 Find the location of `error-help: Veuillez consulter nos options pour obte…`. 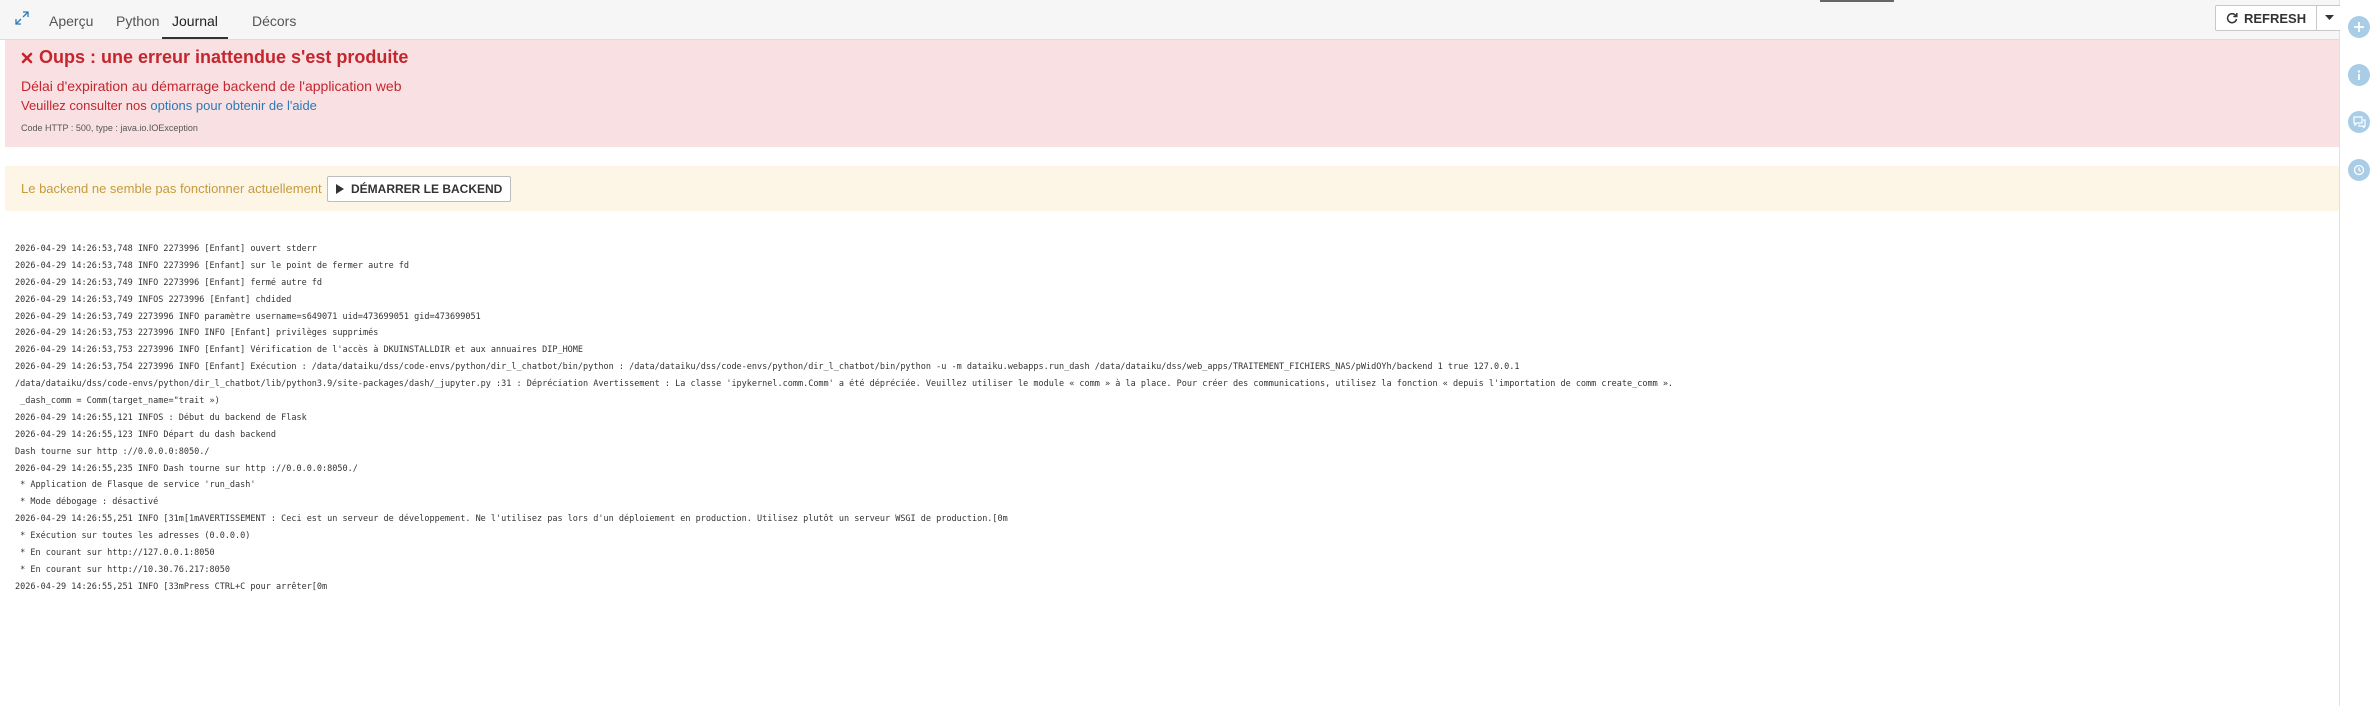

error-help: Veuillez consulter nos options pour obte… is located at coordinates (169, 105).